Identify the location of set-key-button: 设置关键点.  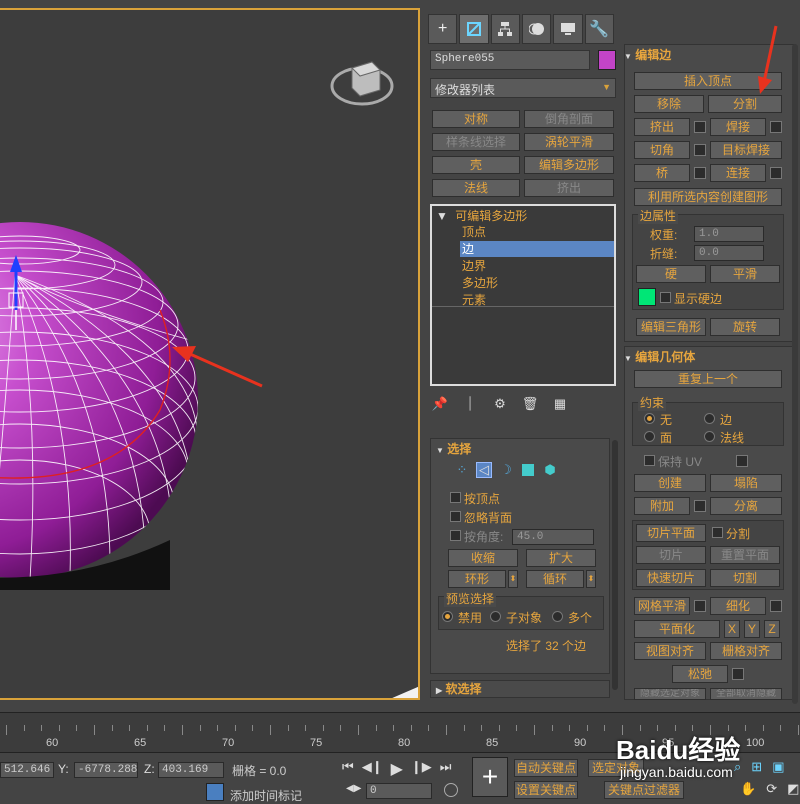
(546, 790).